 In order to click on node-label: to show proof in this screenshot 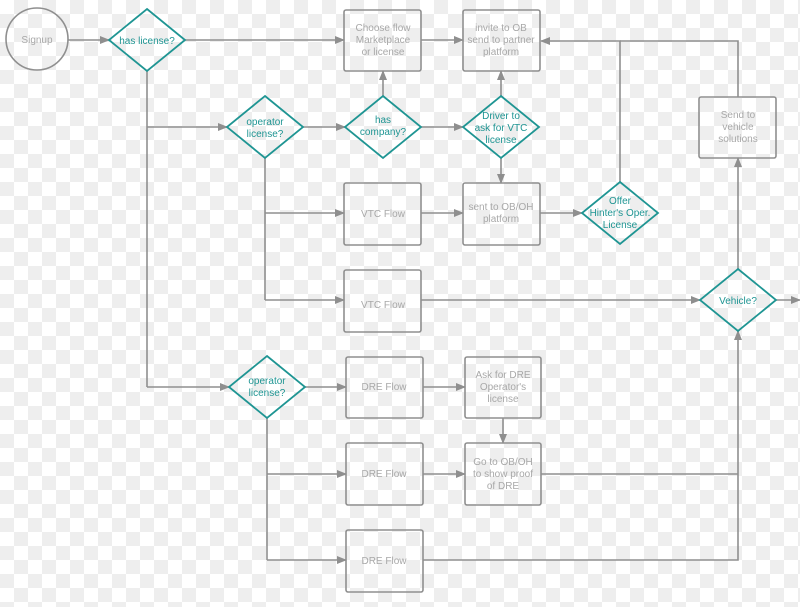, I will do `click(503, 474)`.